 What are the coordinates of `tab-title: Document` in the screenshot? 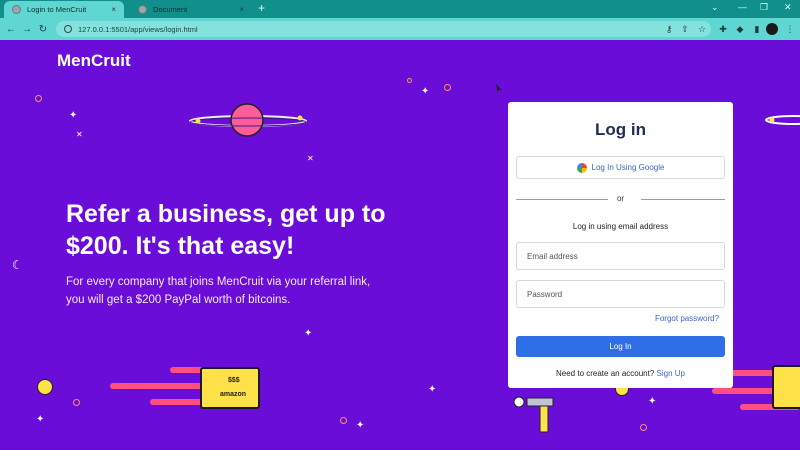 It's located at (170, 9).